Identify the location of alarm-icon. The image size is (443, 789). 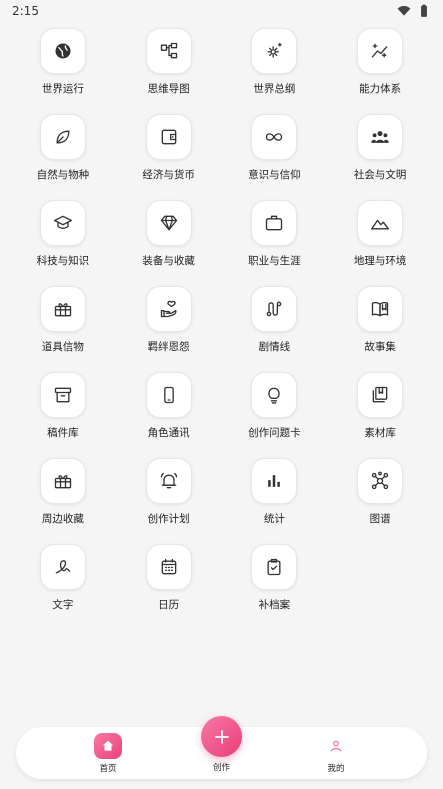
(168, 481).